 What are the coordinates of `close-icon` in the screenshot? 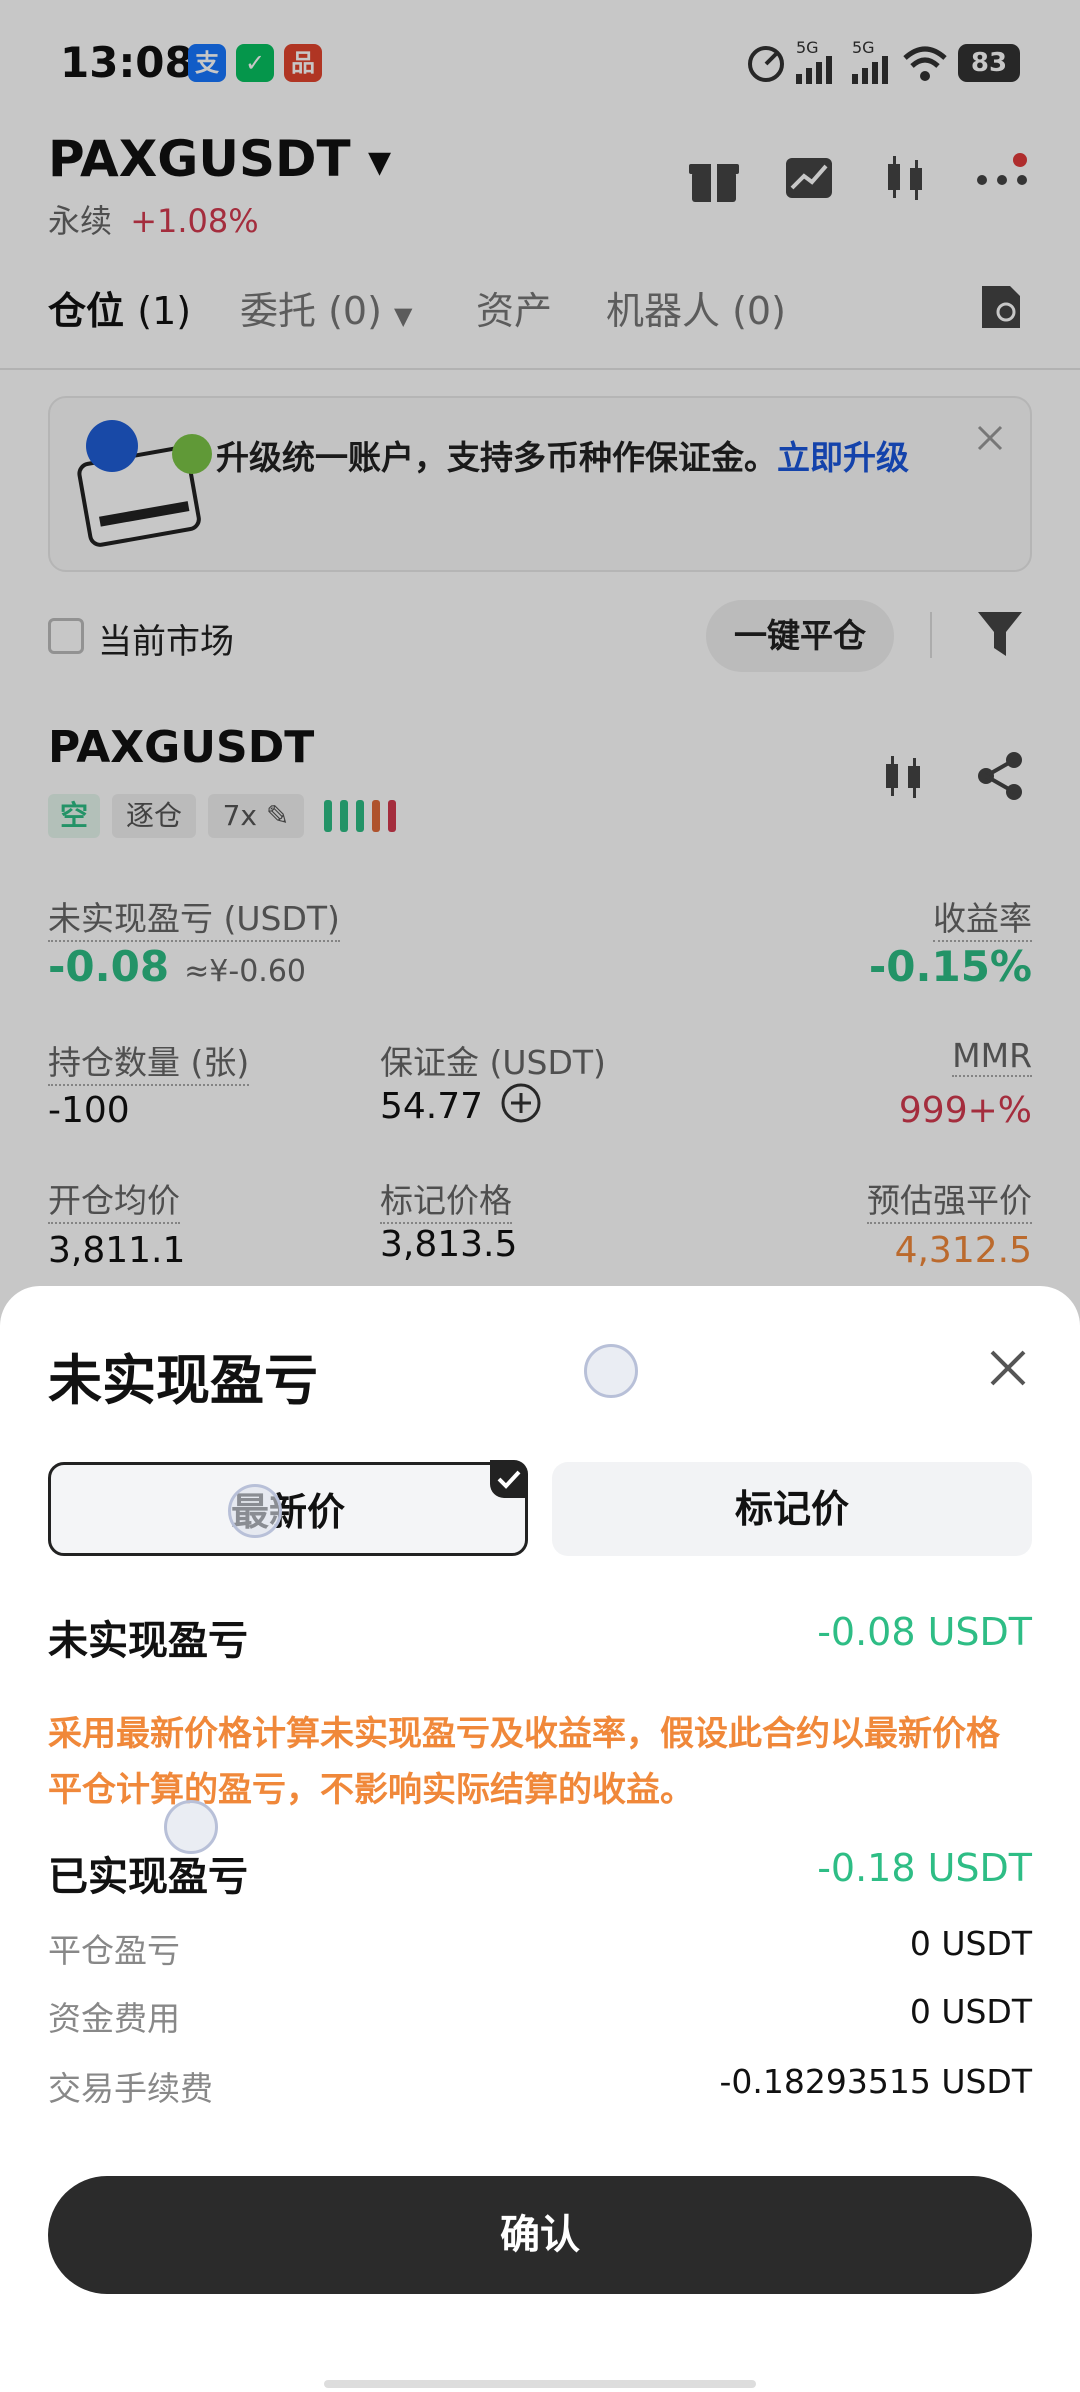 It's located at (1008, 1368).